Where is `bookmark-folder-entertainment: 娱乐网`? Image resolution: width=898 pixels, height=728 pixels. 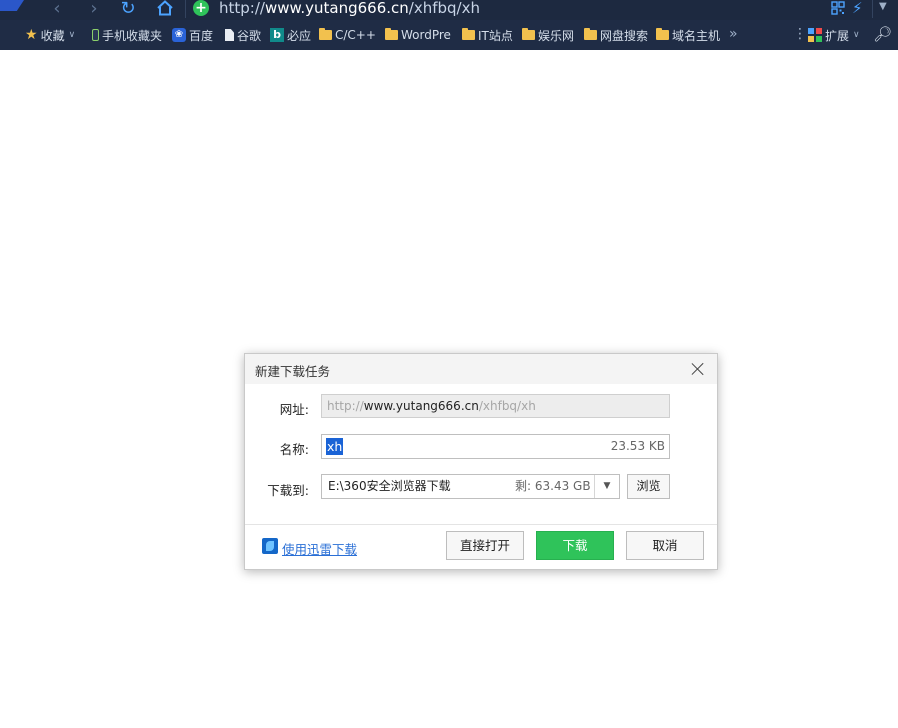
bookmark-folder-entertainment: 娱乐网 is located at coordinates (548, 35).